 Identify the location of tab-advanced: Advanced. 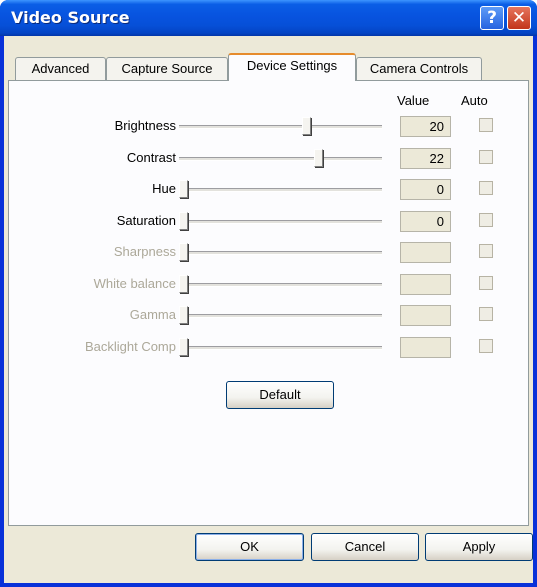
(60, 68).